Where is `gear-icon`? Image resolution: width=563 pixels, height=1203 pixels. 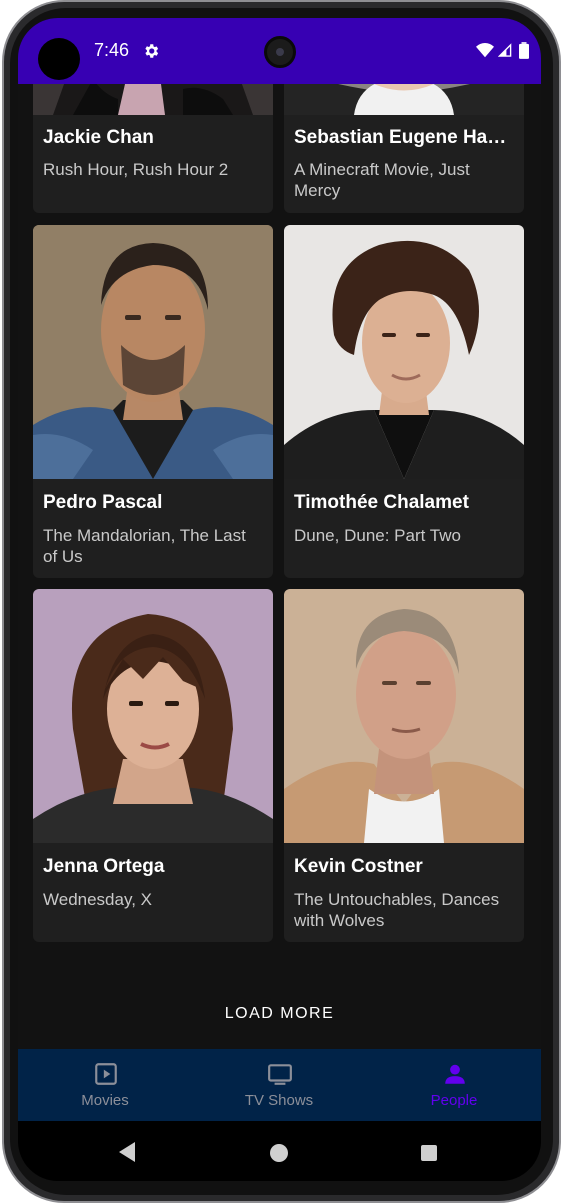 gear-icon is located at coordinates (152, 51).